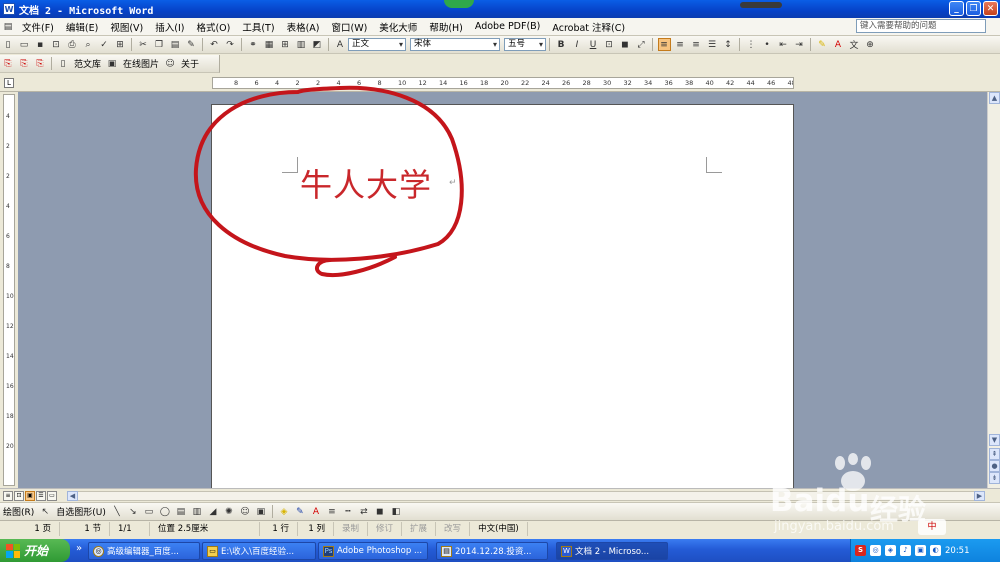  I want to click on vertical-scrollbar: ▲ ▼ ⇞ ● ⇟, so click(993, 290).